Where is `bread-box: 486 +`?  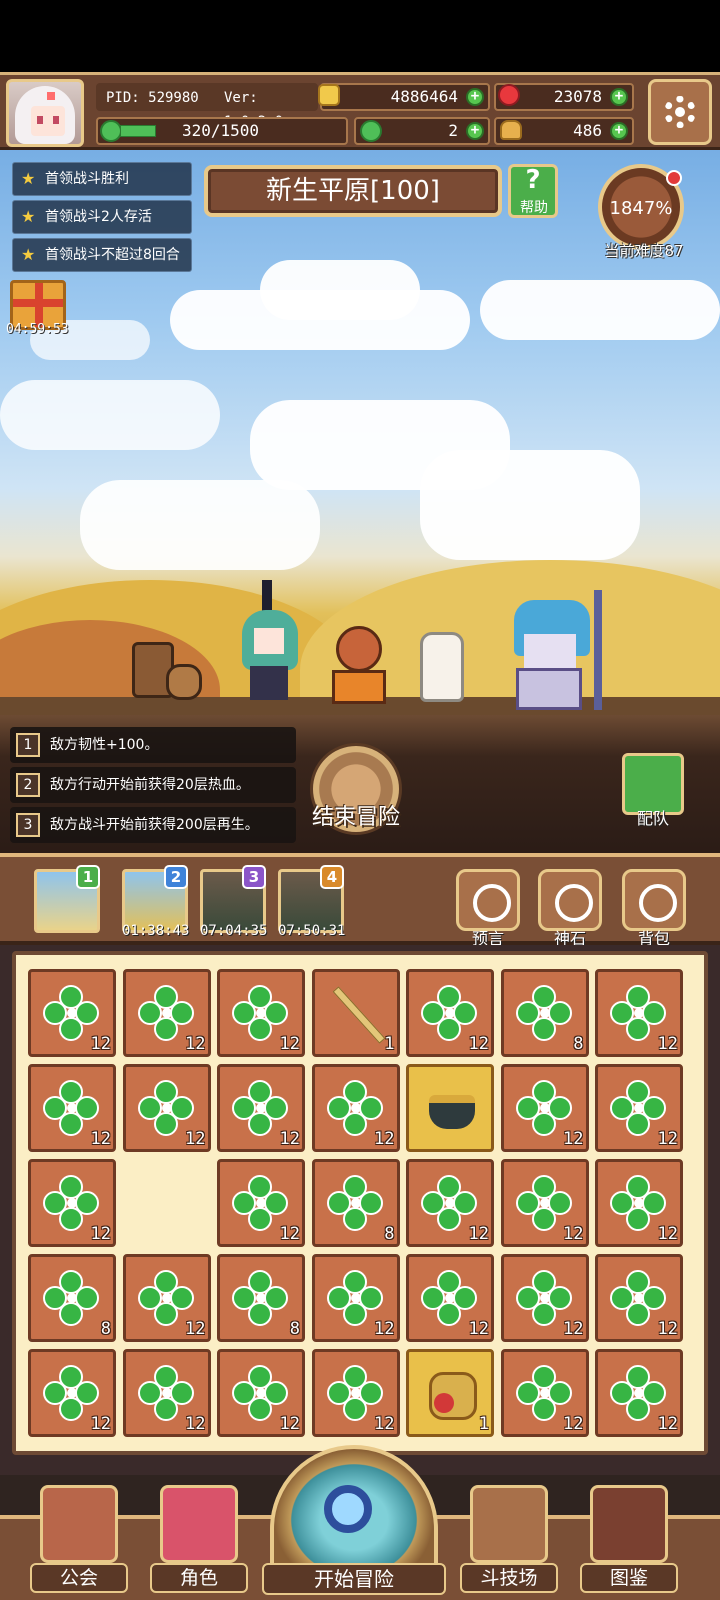
bread-box: 486 + is located at coordinates (564, 131).